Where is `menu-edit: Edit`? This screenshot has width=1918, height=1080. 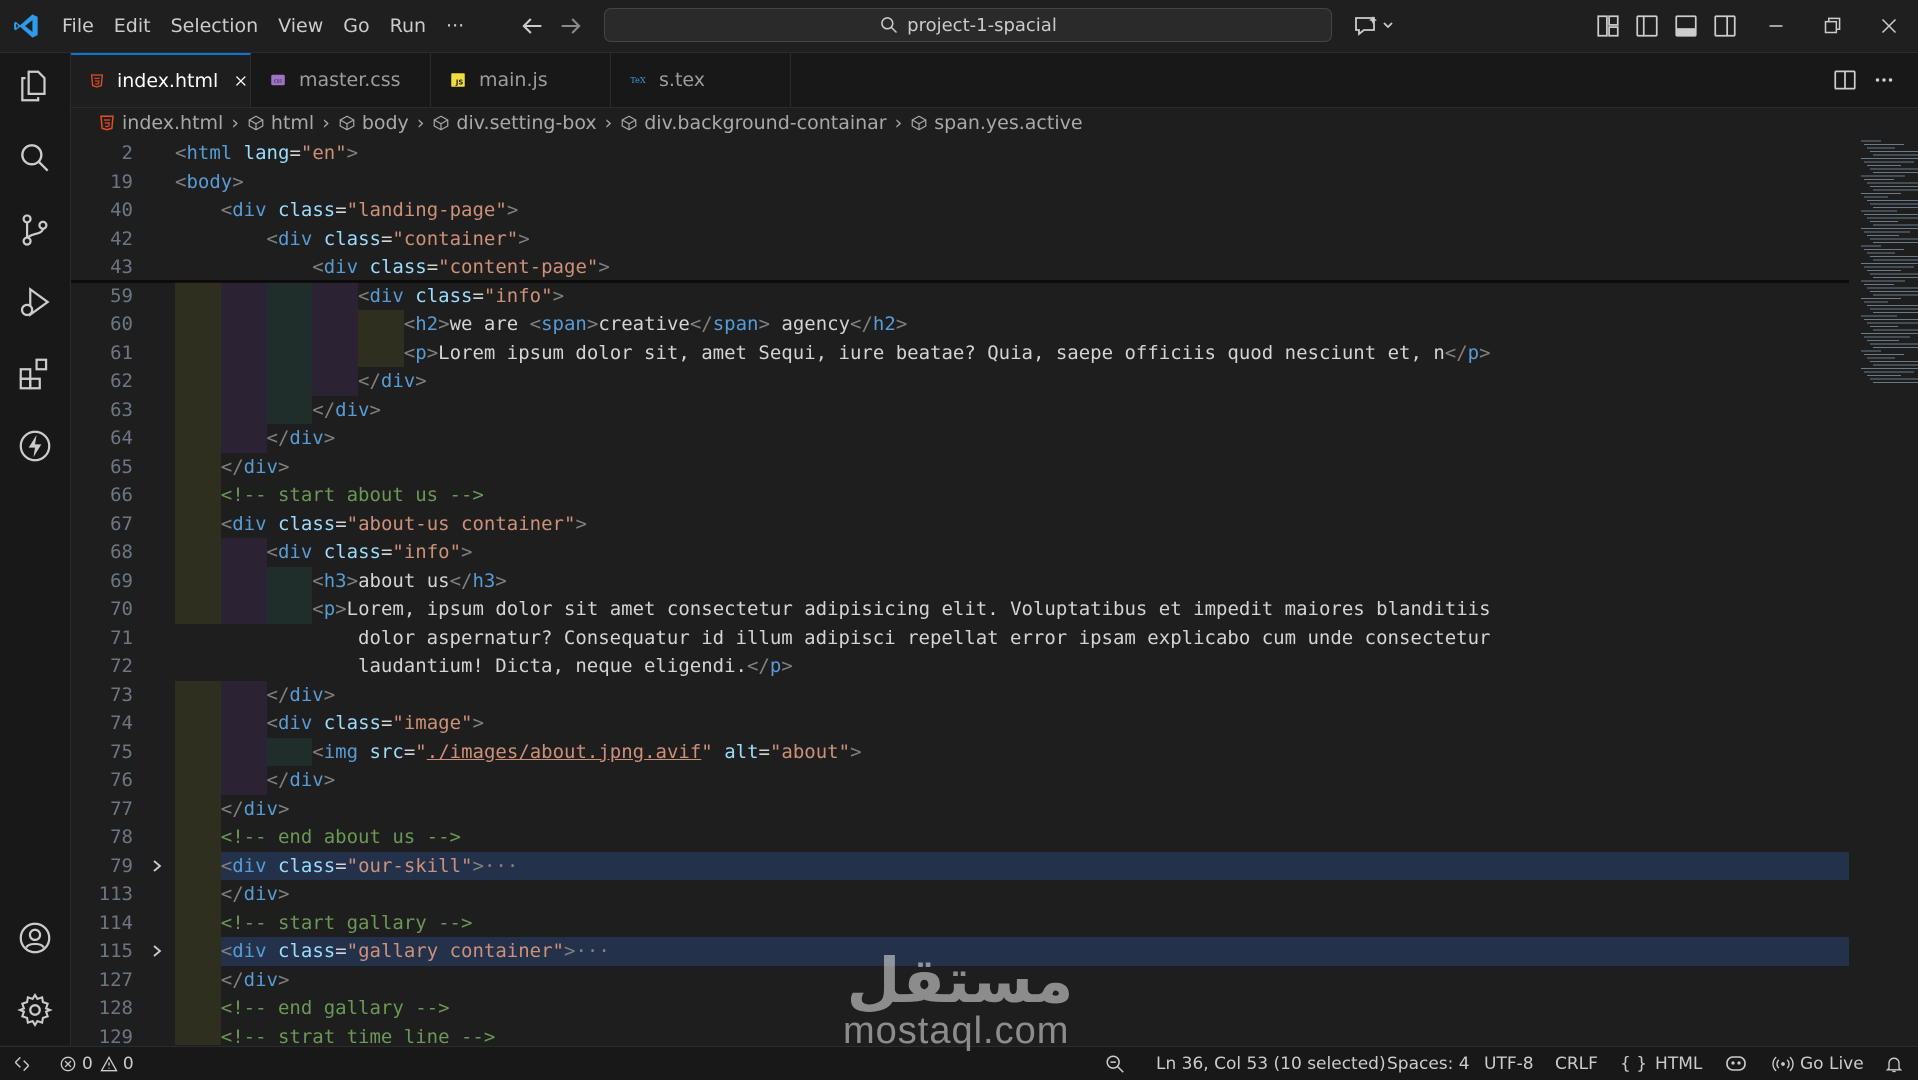
menu-edit: Edit is located at coordinates (132, 26).